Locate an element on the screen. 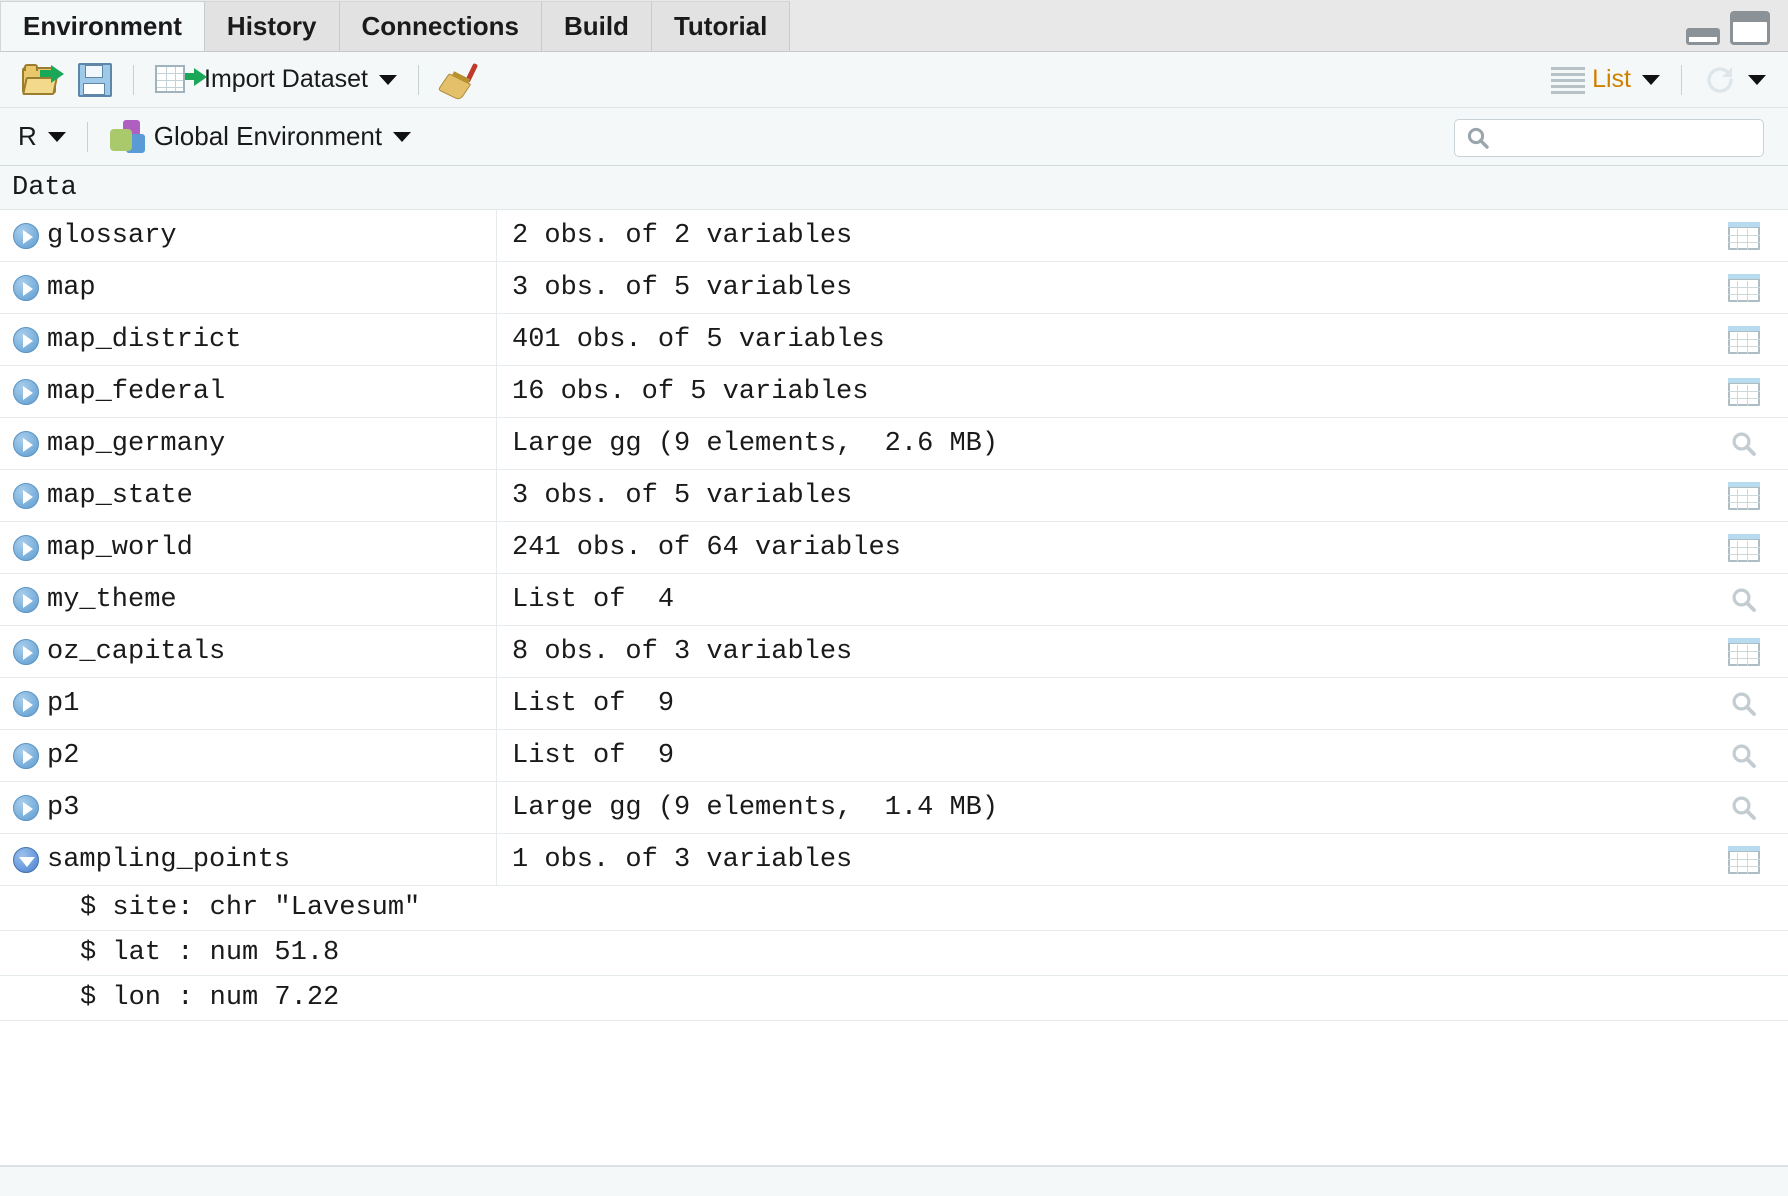  tab-environment-label: Environment is located at coordinates (102, 26).